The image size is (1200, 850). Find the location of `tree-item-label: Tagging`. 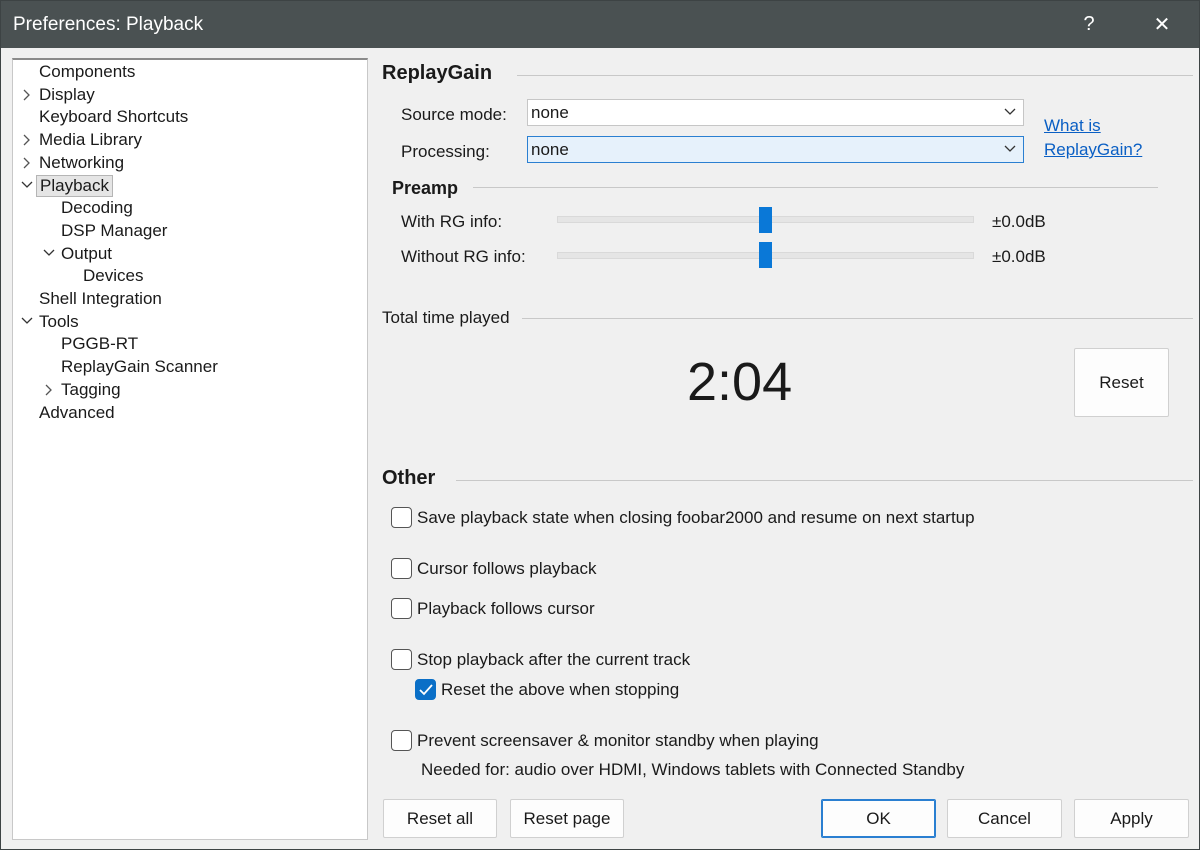

tree-item-label: Tagging is located at coordinates (91, 389).